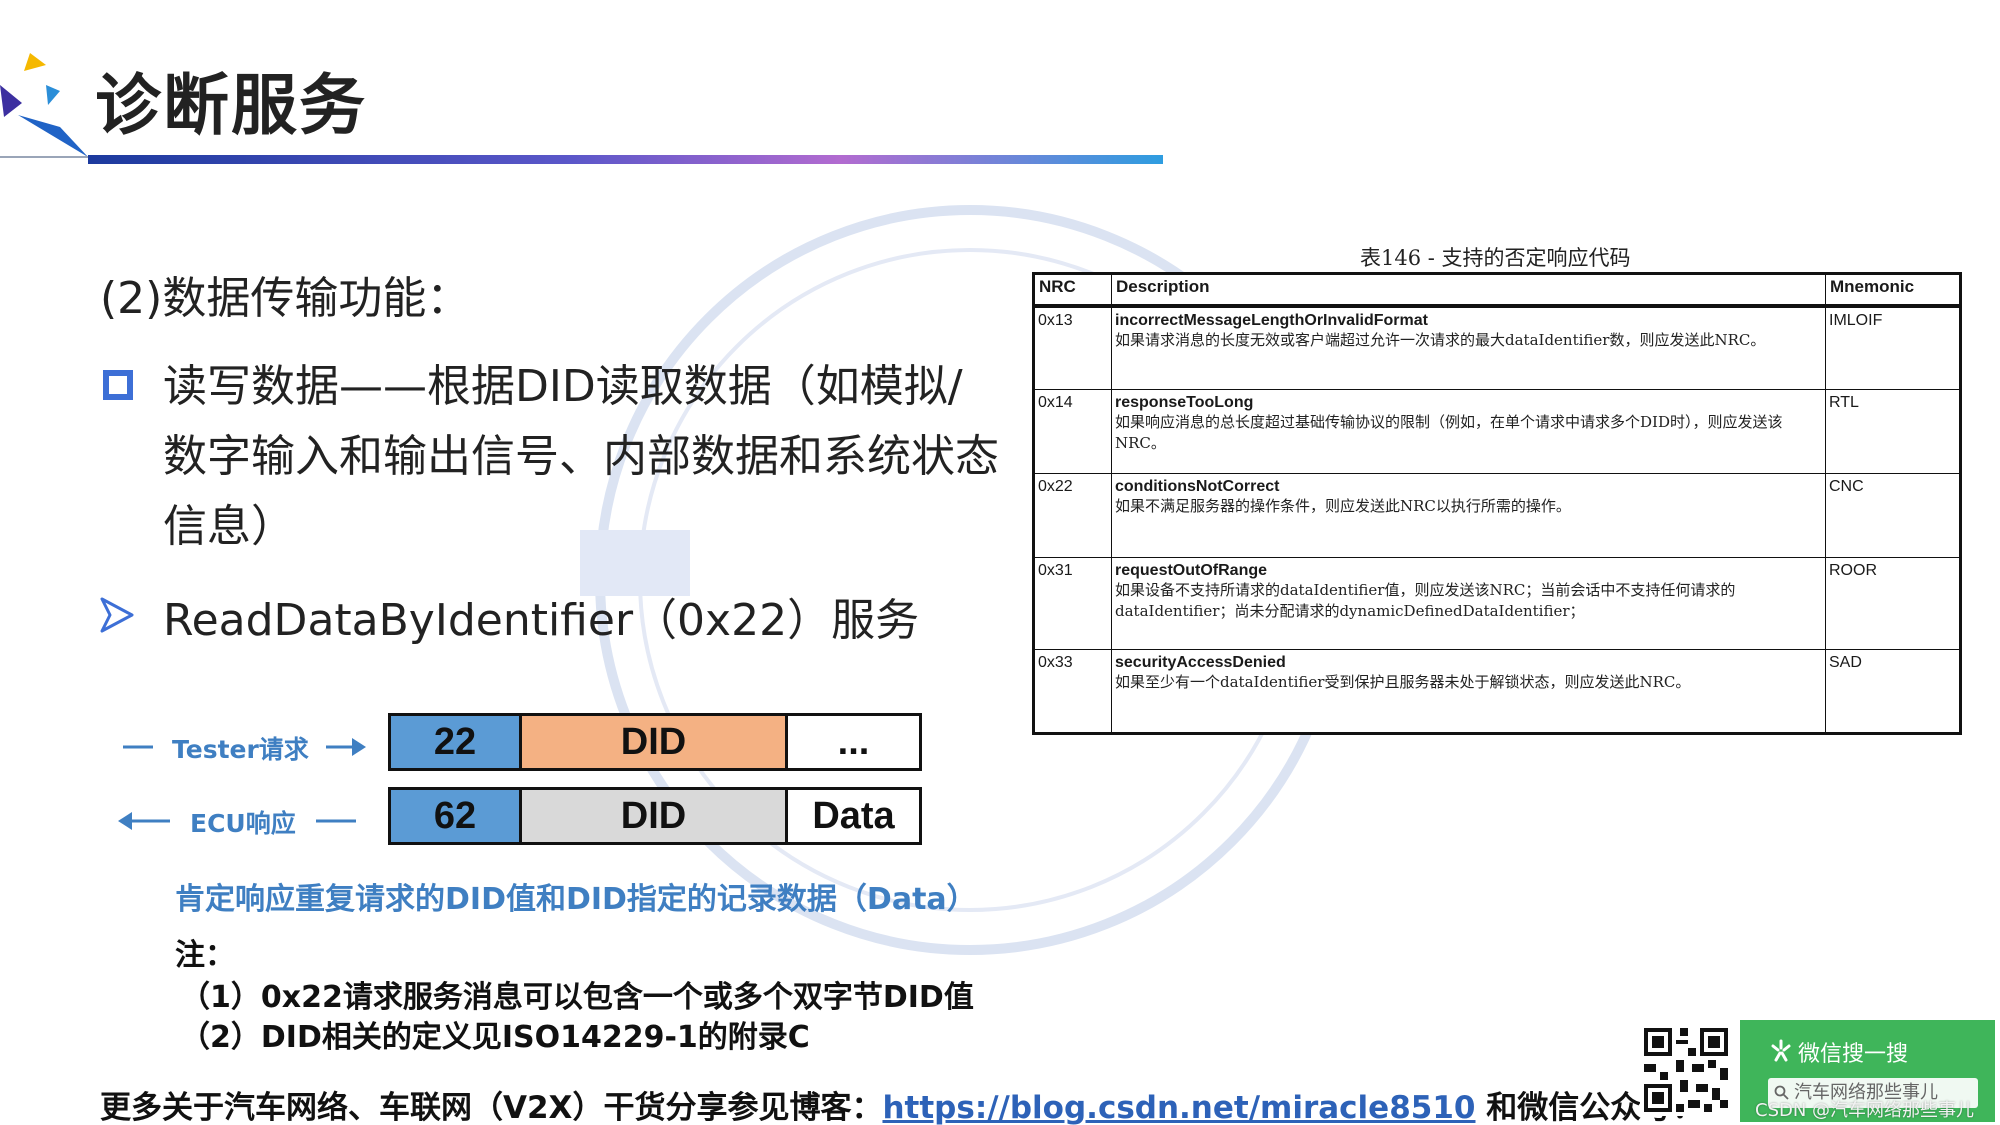  What do you see at coordinates (625, 159) in the screenshot?
I see `title-underline-gradient` at bounding box center [625, 159].